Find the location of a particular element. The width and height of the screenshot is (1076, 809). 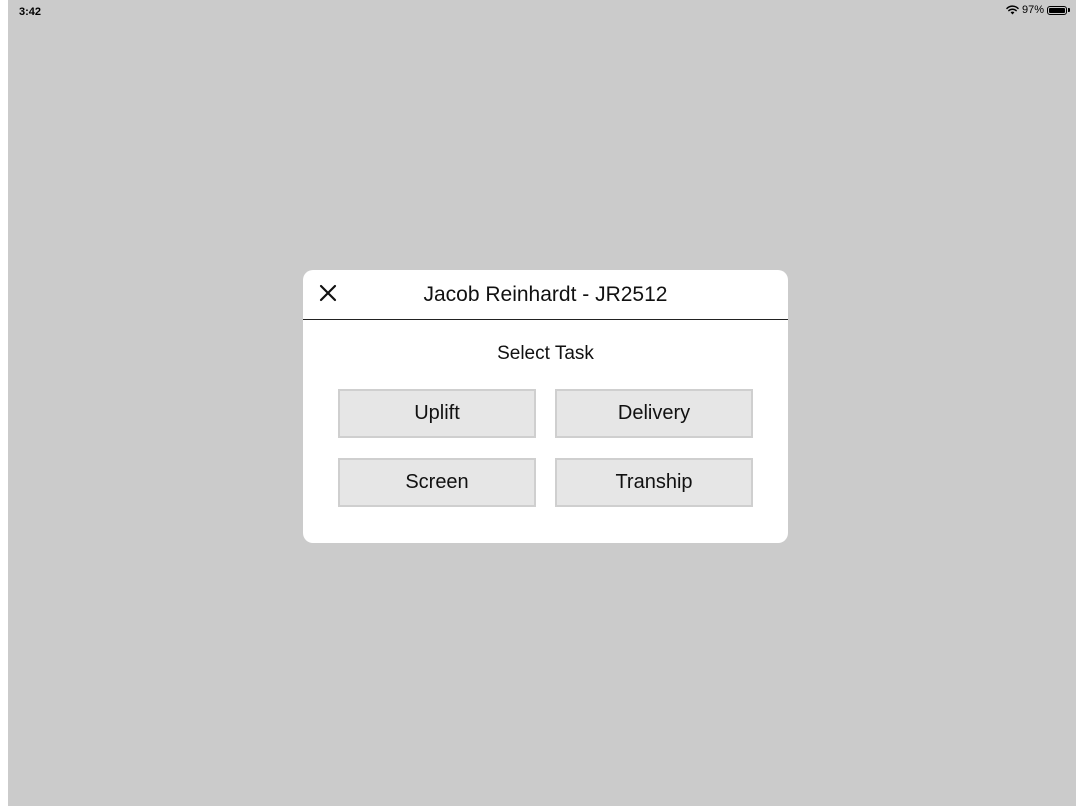

dialog-title-text: Jacob Reinhardt - JR2512 is located at coordinates (545, 294).